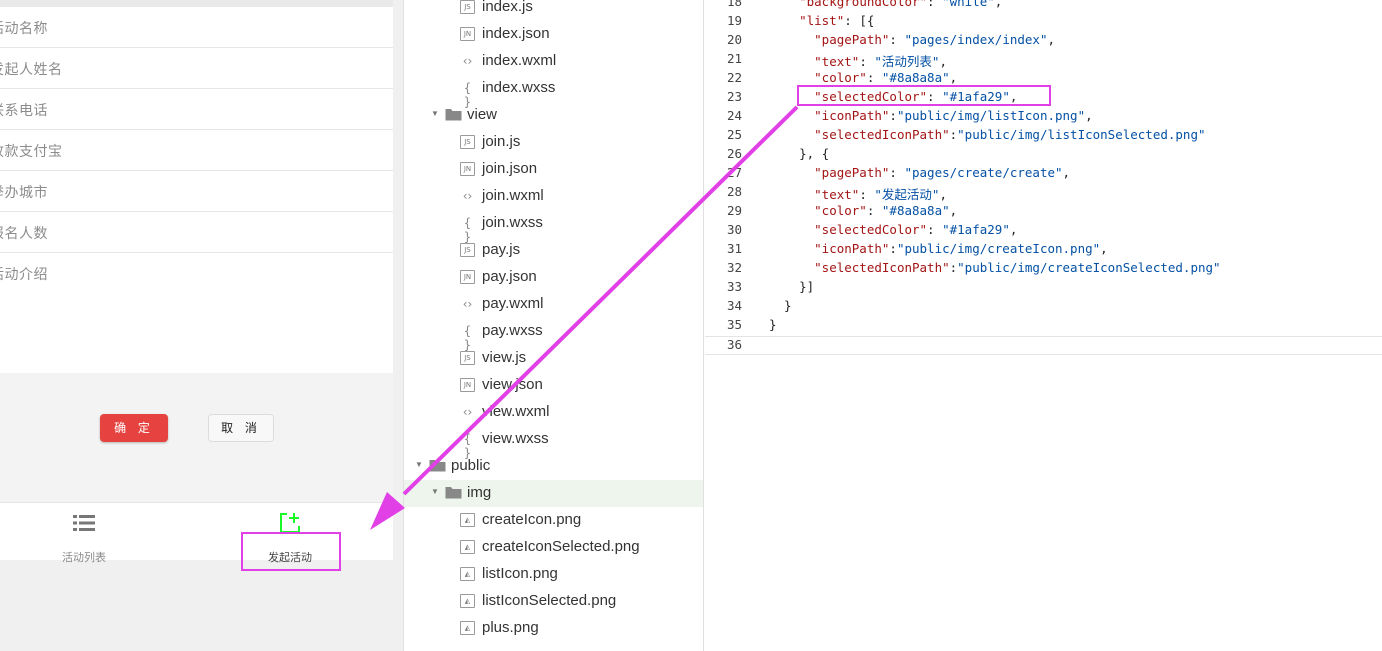 The height and width of the screenshot is (651, 1382). I want to click on tree-item-label: createIcon.png, so click(532, 519).